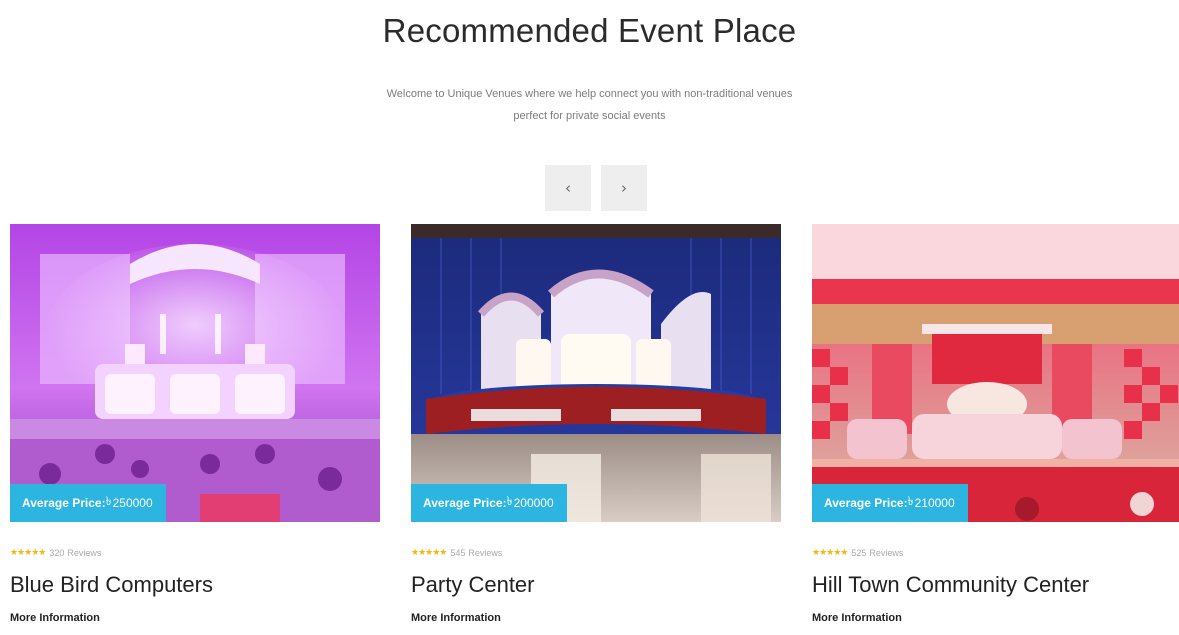  I want to click on reviews-count: 320, so click(57, 553).